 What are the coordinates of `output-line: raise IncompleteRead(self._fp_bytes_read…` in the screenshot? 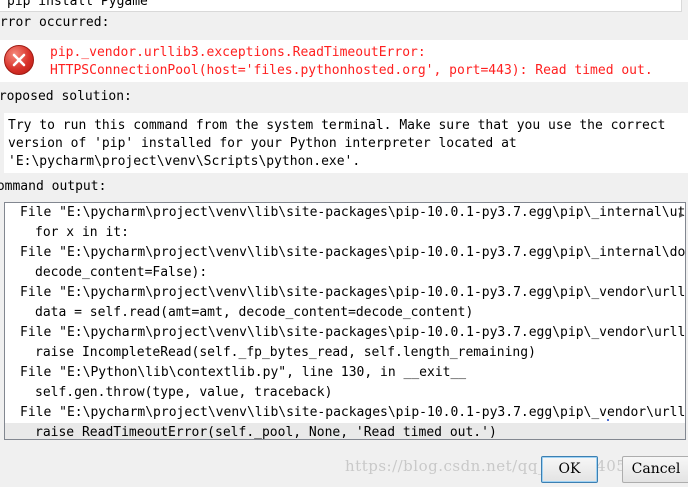 It's located at (285, 352).